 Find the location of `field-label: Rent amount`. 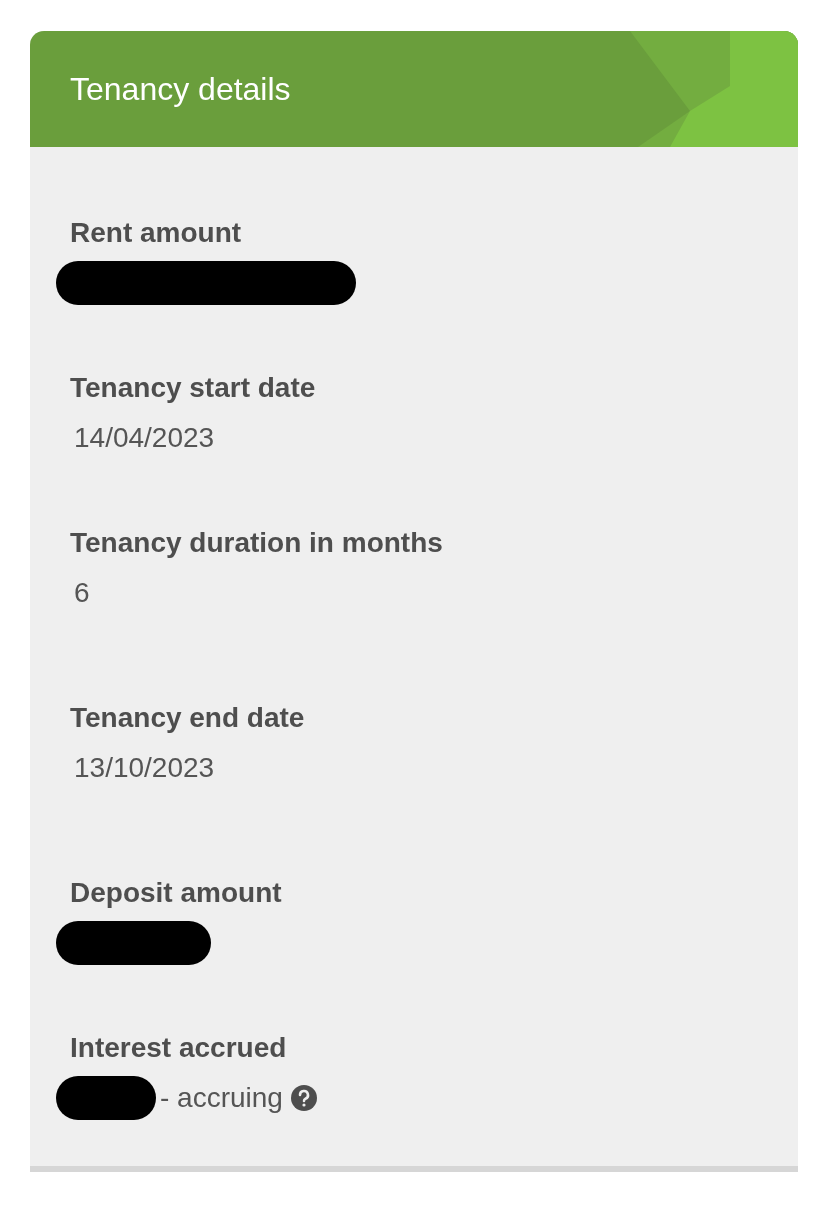

field-label: Rent amount is located at coordinates (156, 233).